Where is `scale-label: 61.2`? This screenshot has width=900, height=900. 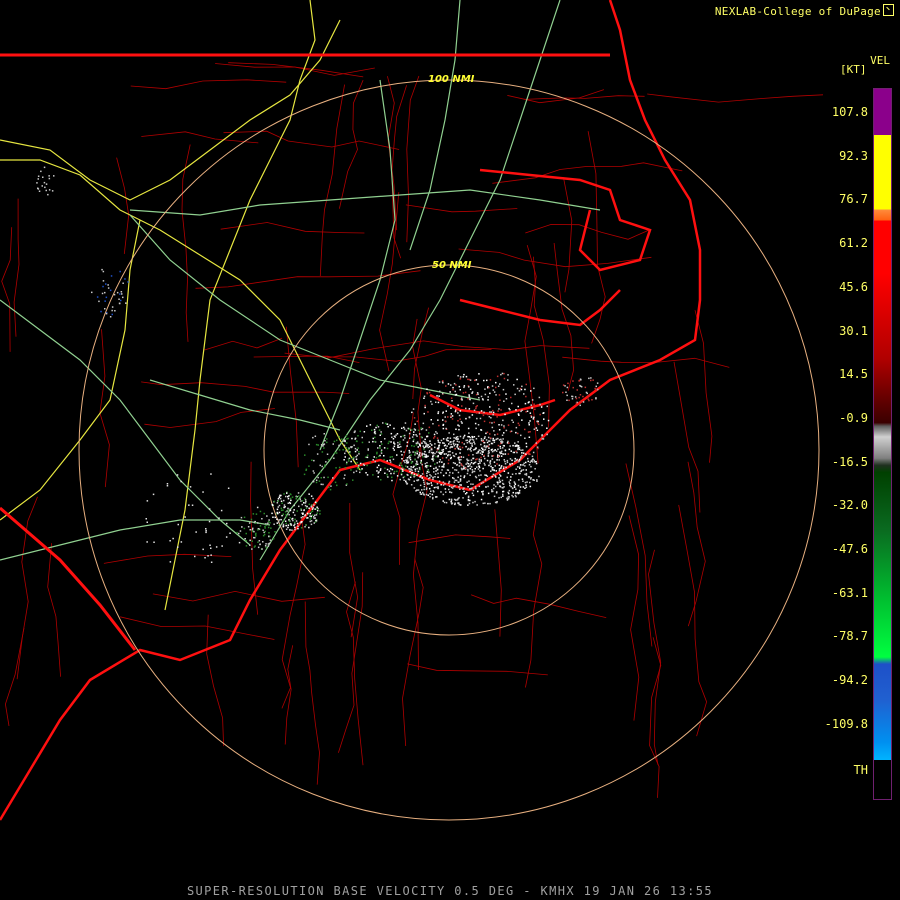 scale-label: 61.2 is located at coordinates (853, 243).